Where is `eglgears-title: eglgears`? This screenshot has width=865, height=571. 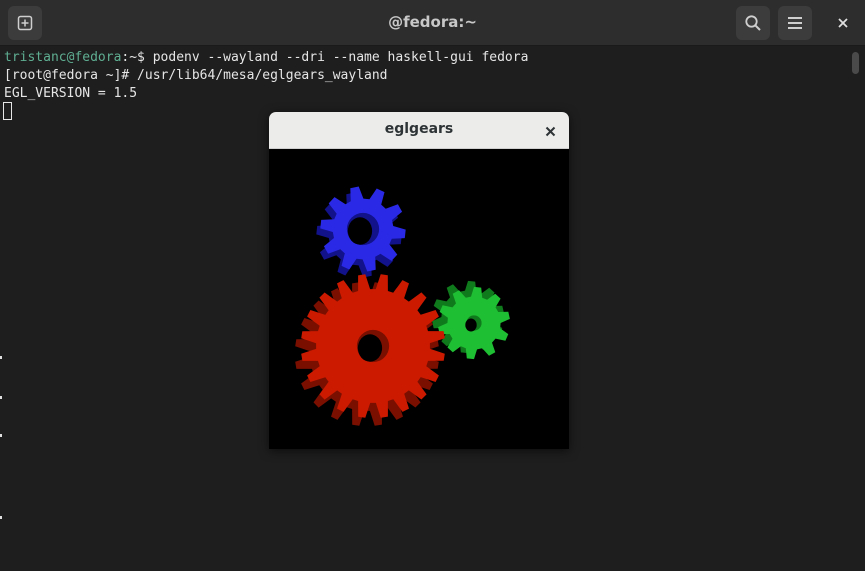 eglgears-title: eglgears is located at coordinates (419, 129).